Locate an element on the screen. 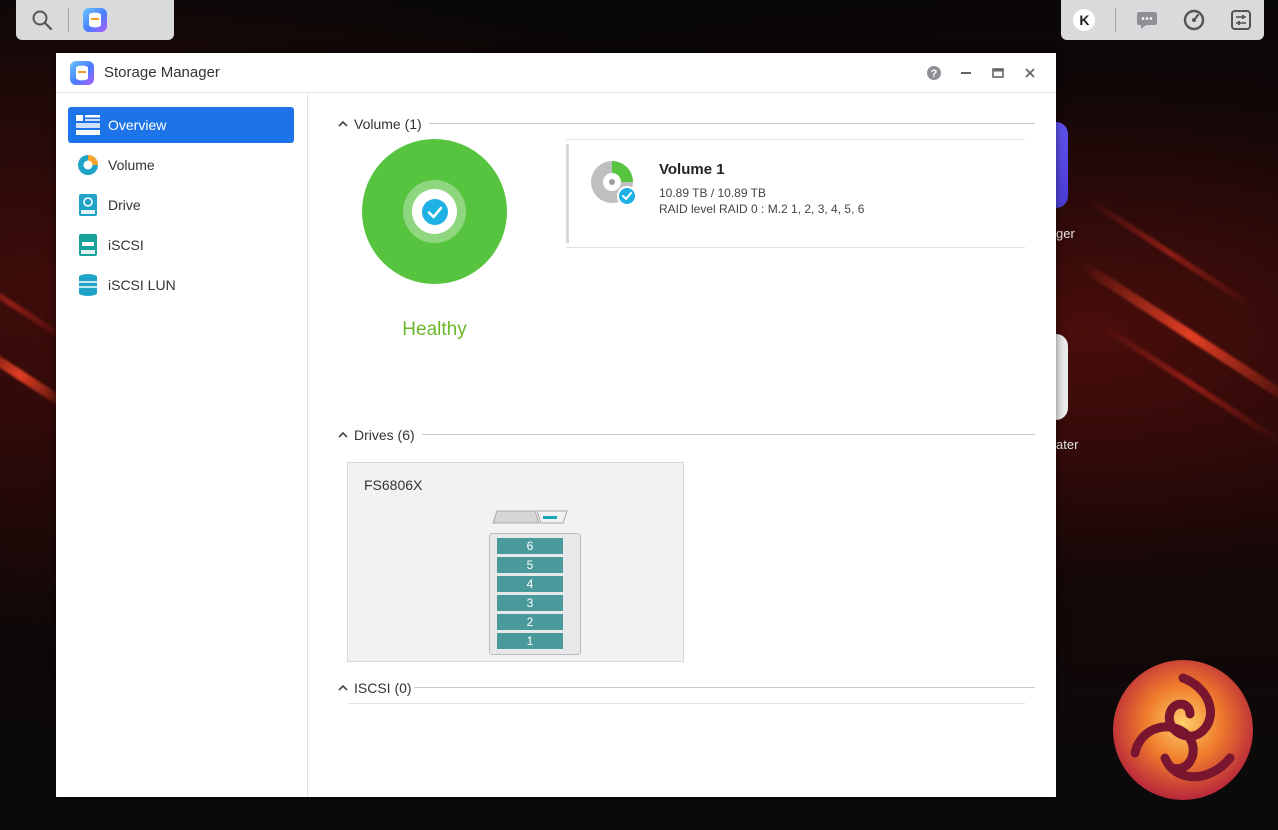 This screenshot has height=830, width=1278. check-icon is located at coordinates (434, 211).